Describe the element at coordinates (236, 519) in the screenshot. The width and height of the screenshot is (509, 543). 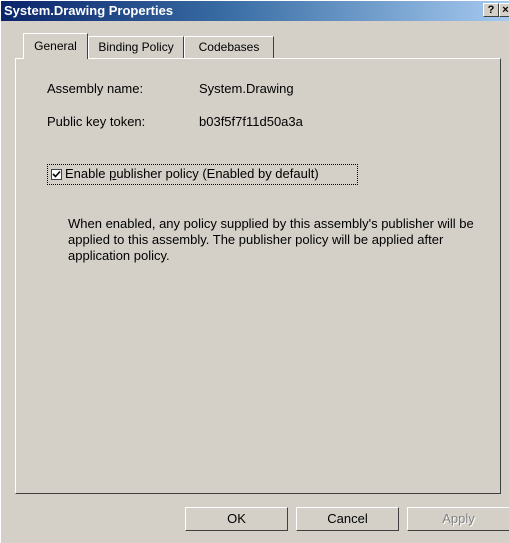
I see `ok-button: OK` at that location.